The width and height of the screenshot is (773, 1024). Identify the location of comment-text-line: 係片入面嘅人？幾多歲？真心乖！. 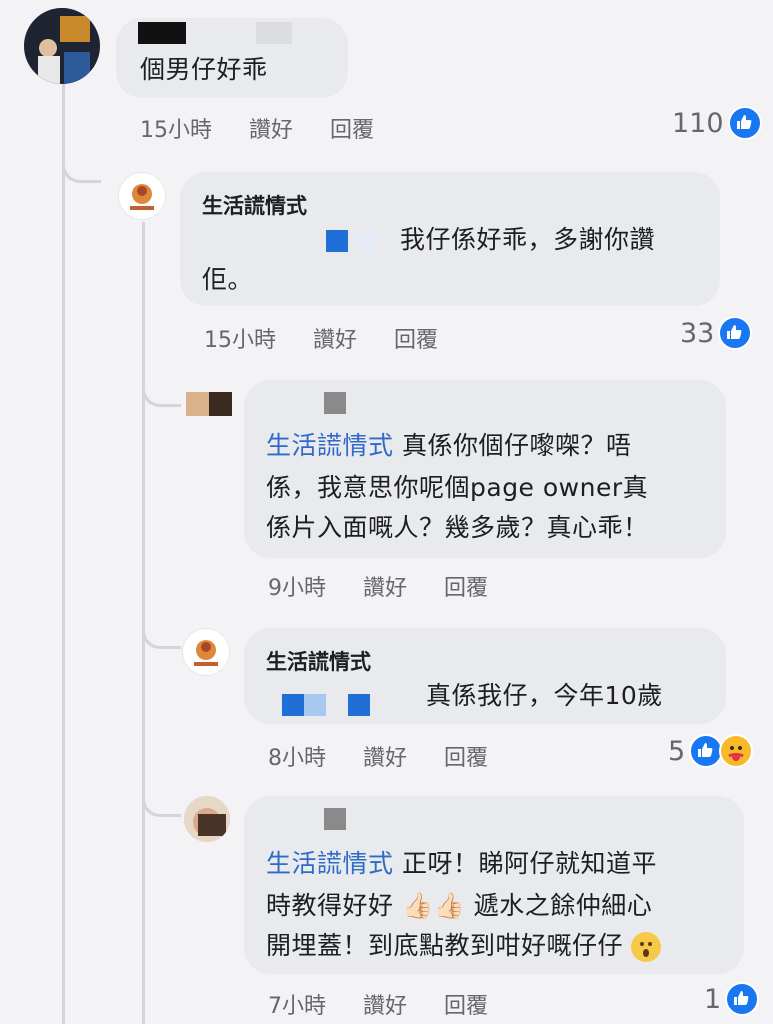
(457, 527).